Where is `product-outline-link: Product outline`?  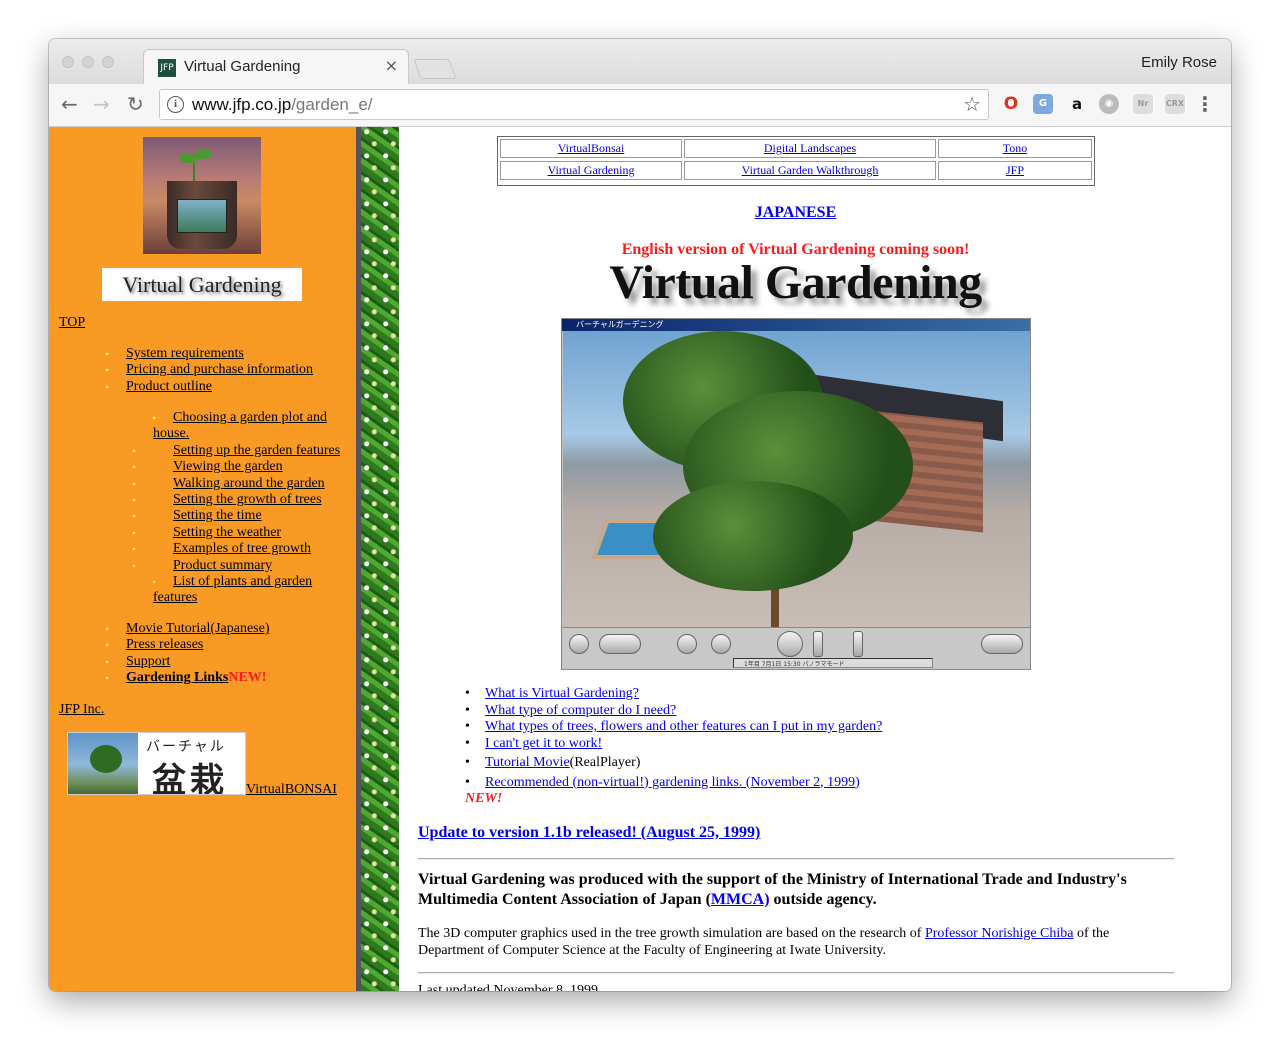
product-outline-link: Product outline is located at coordinates (169, 386).